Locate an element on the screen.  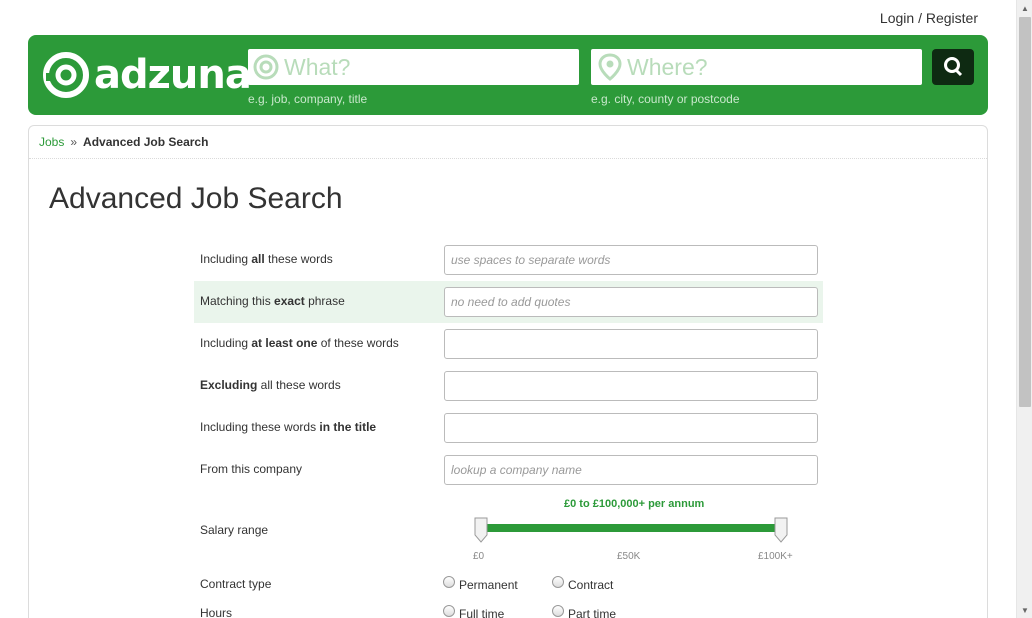
breadcrumb-jobs-link: Jobs is located at coordinates (51, 142).